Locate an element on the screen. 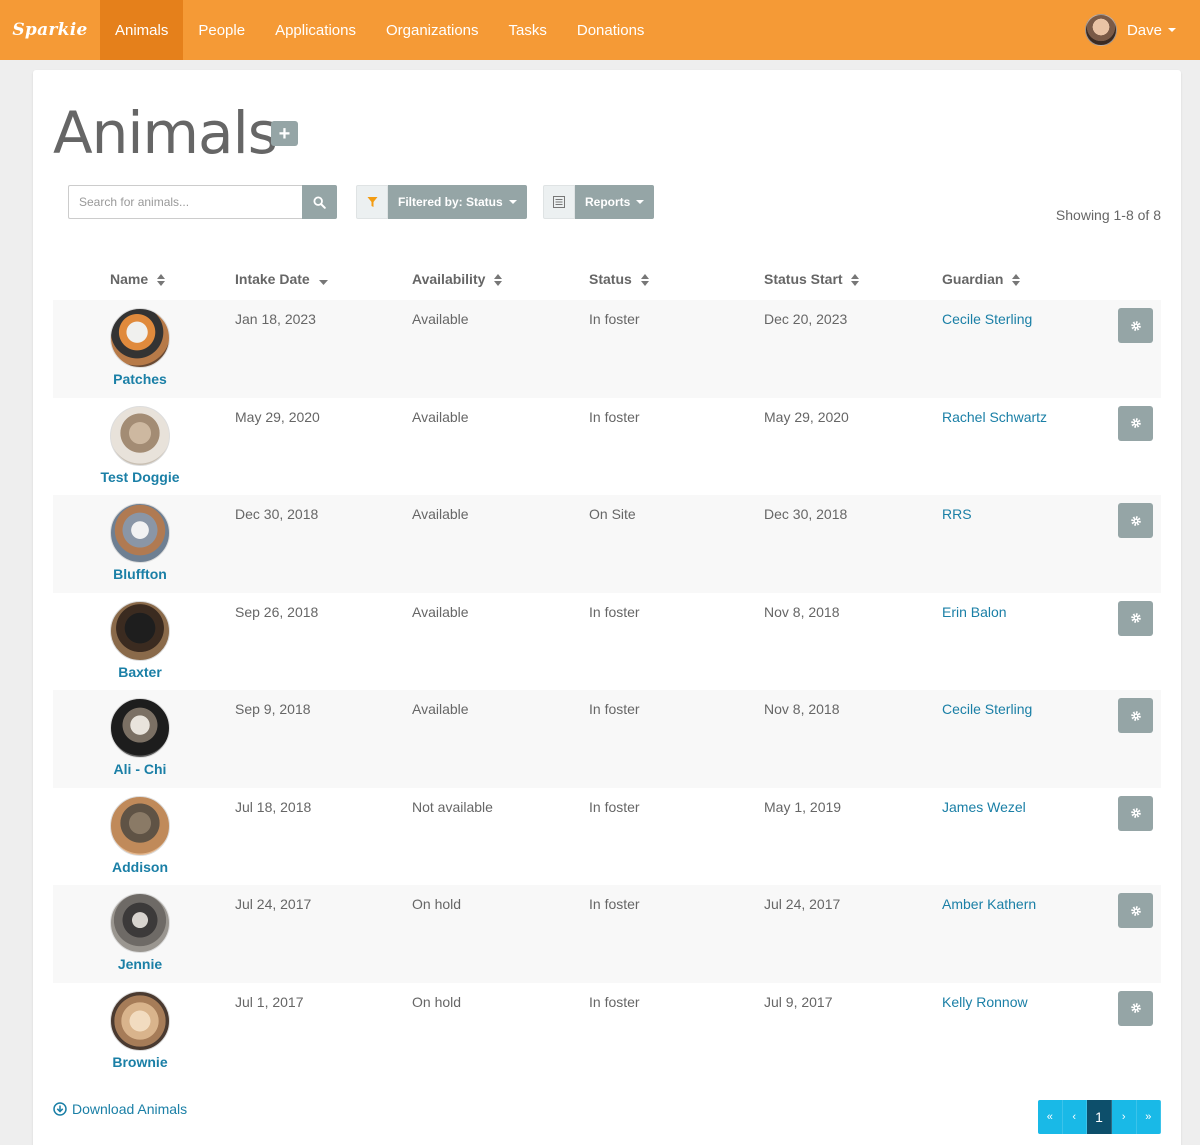 This screenshot has width=1200, height=1145. nav-item-organizations: Organizations is located at coordinates (432, 30).